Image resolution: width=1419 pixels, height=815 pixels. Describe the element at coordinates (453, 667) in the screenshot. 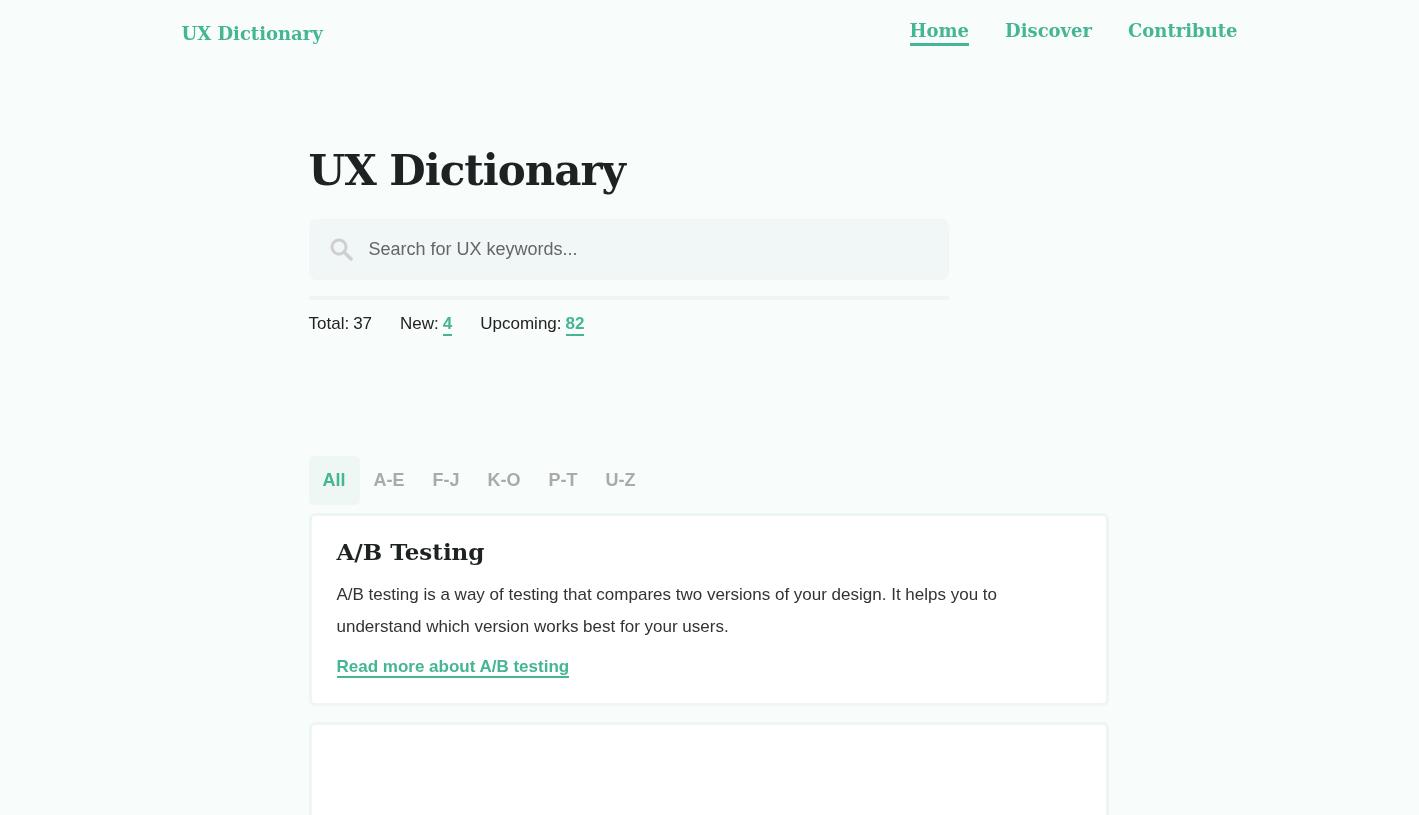

I see `read-more-link: Read more about A/B testing` at that location.